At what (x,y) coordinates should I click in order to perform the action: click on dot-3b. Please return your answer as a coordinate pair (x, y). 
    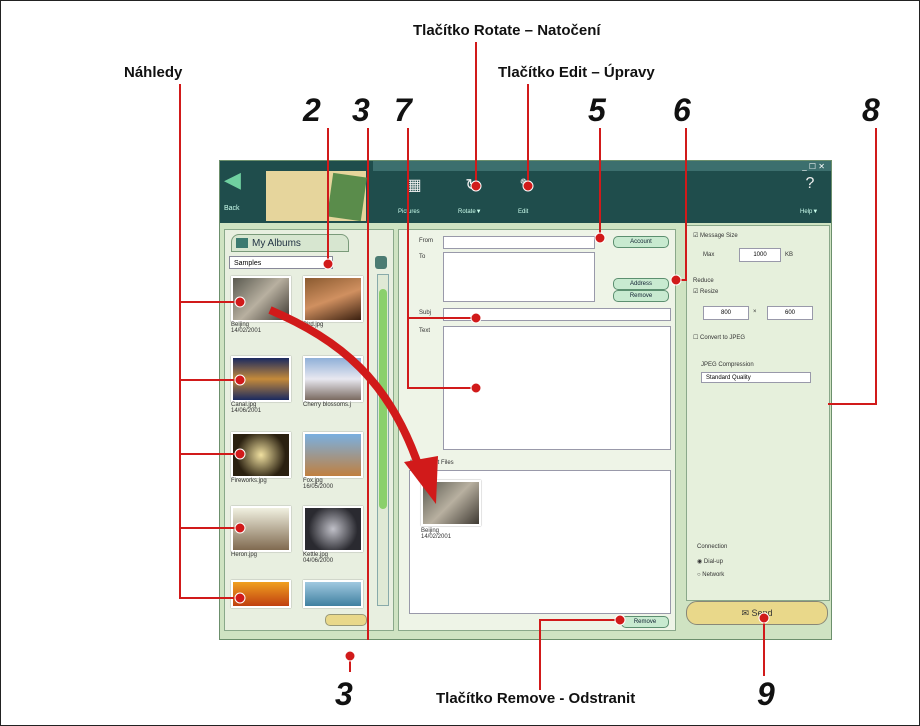
    Looking at the image, I should click on (350, 656).